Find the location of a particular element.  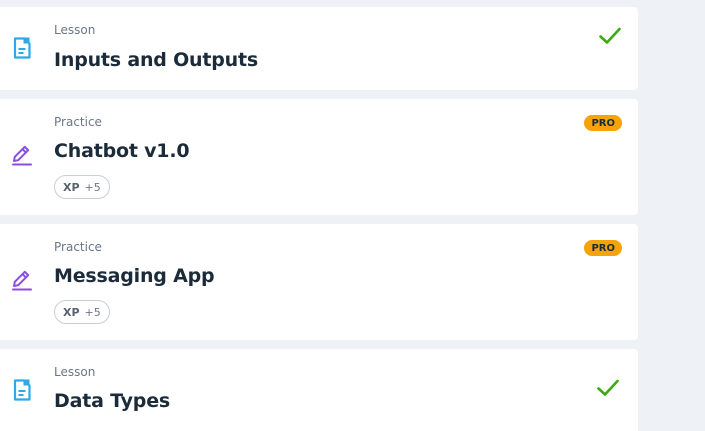

item-title: Chatbot v1.0 is located at coordinates (122, 151).